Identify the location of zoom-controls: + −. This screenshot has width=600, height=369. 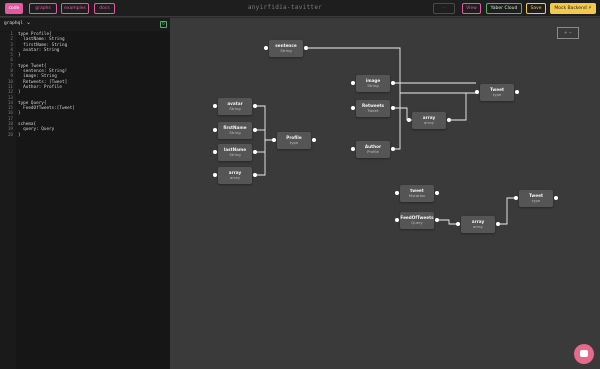
(568, 33).